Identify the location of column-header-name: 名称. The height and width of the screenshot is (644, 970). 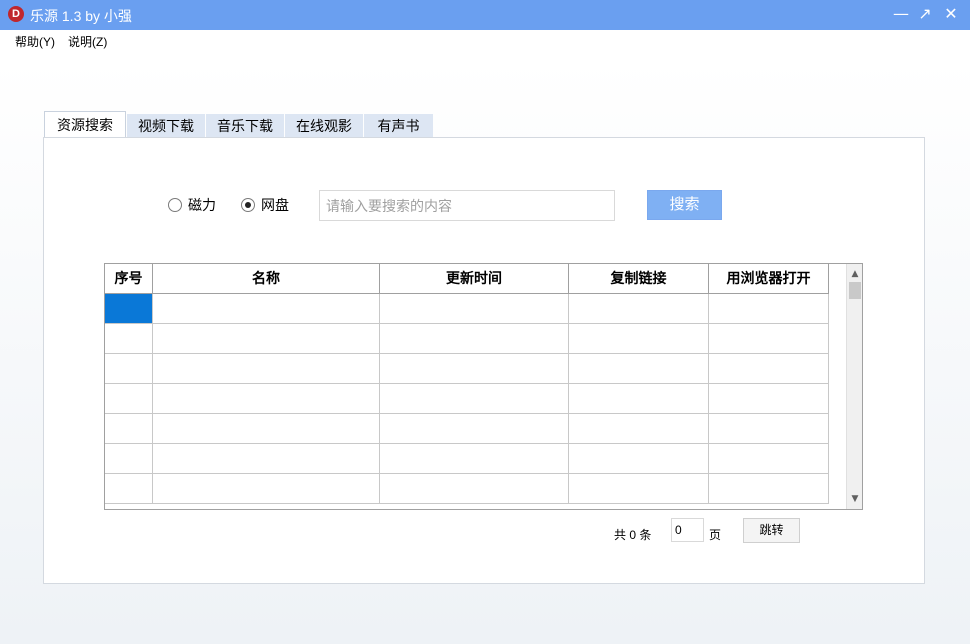
(266, 279).